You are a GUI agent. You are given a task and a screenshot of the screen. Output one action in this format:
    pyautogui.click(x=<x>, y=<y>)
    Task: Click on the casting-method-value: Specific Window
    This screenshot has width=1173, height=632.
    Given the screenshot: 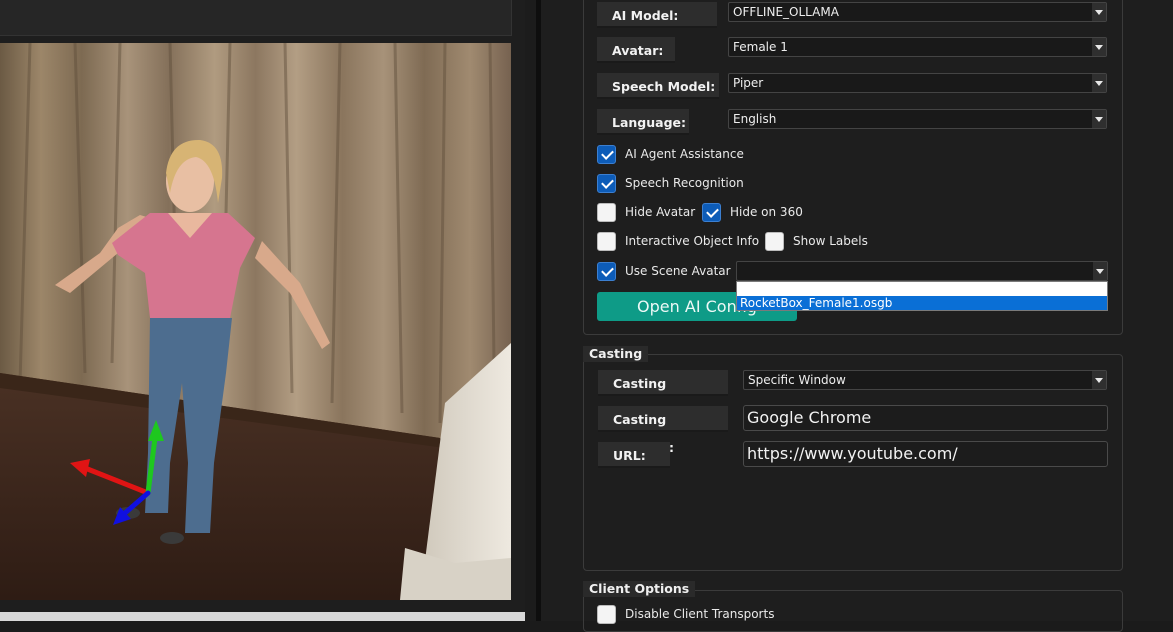 What is the action you would take?
    pyautogui.click(x=797, y=380)
    